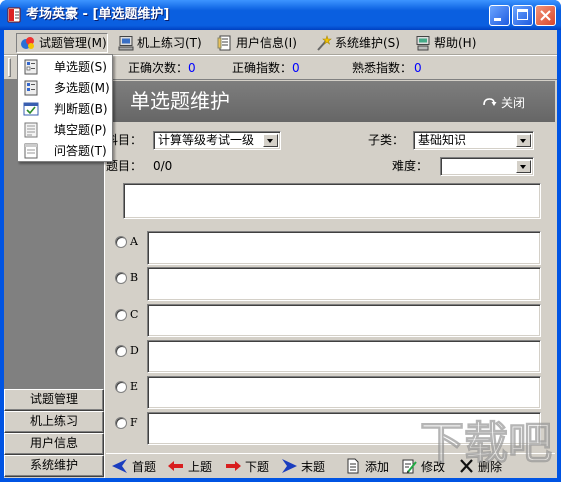 The width and height of the screenshot is (561, 482). Describe the element at coordinates (344, 320) in the screenshot. I see `option-c-input` at that location.